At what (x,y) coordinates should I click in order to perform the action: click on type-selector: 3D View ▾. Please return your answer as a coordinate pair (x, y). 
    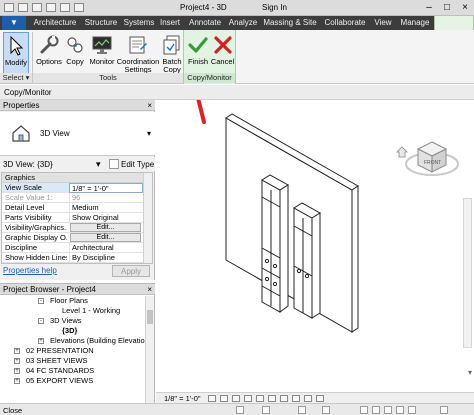
    Looking at the image, I should click on (77, 134).